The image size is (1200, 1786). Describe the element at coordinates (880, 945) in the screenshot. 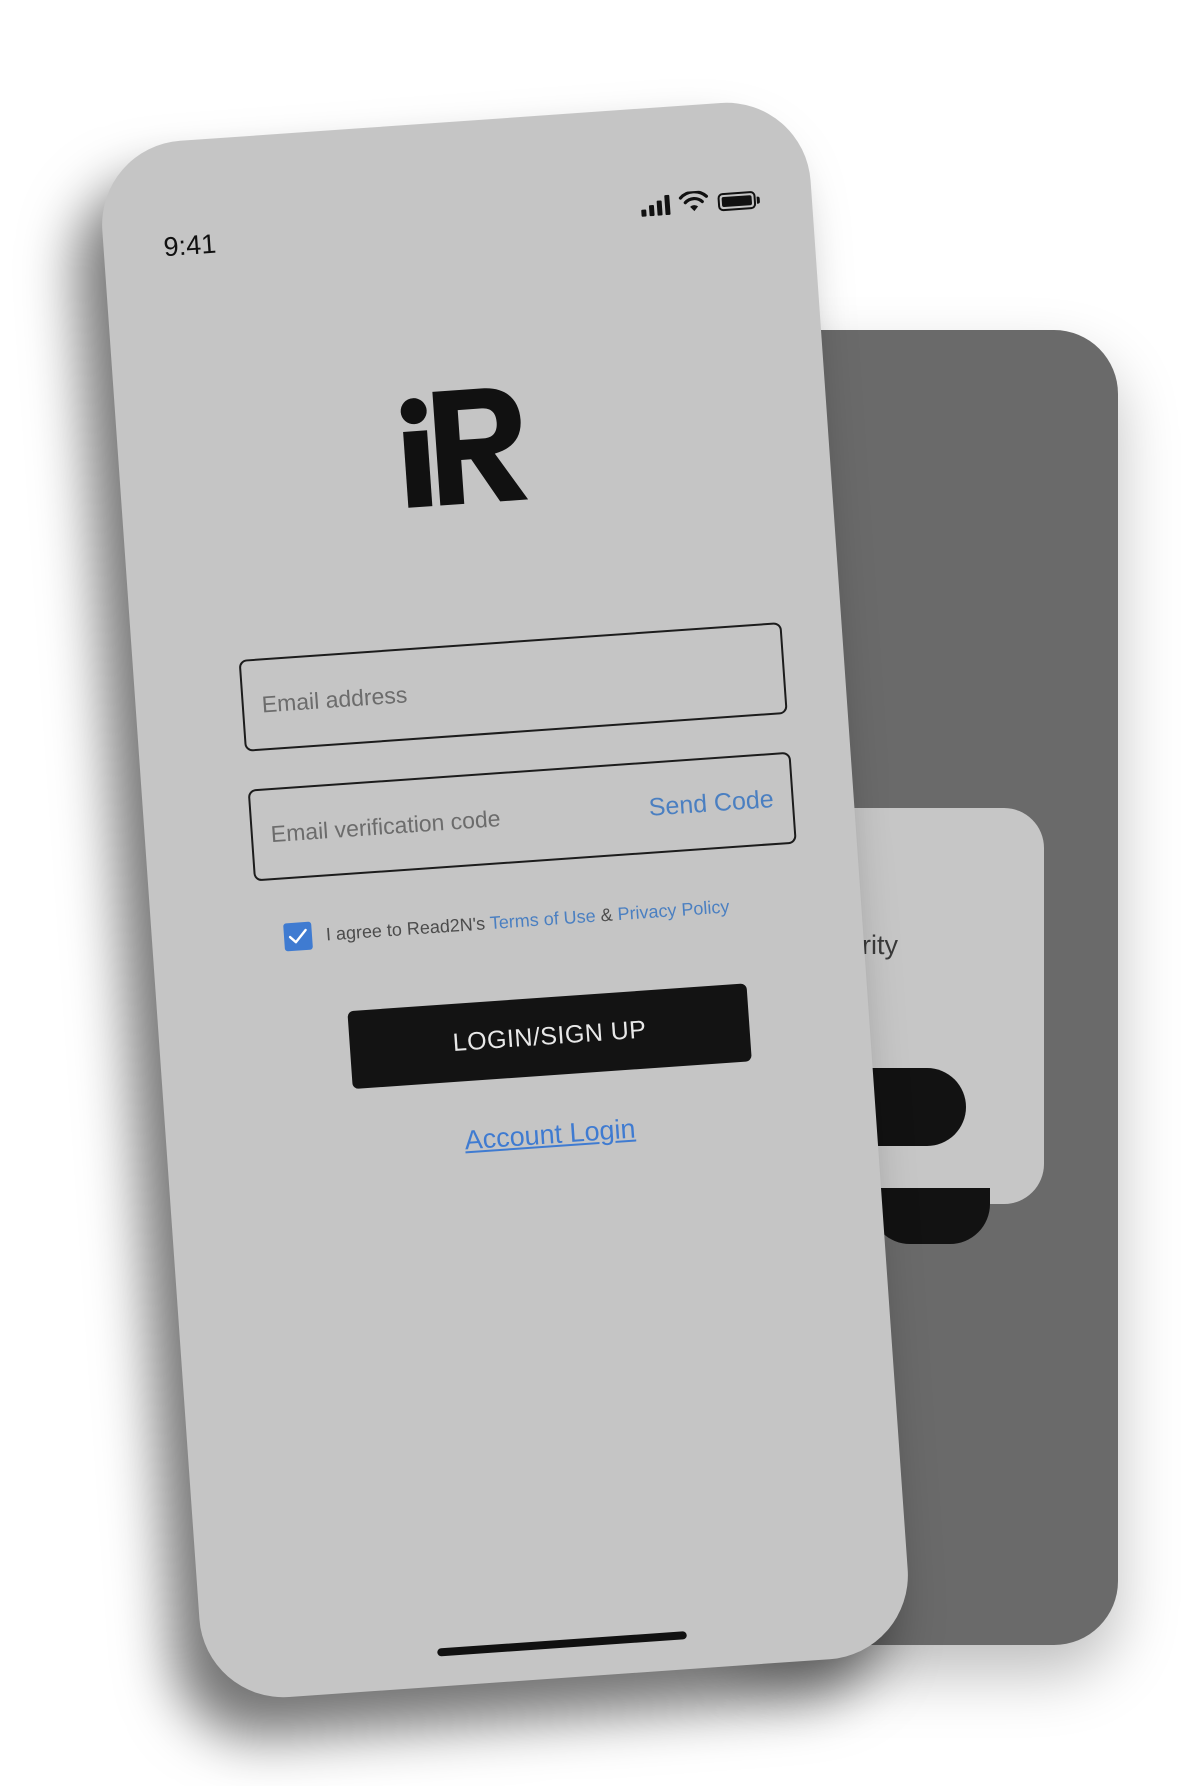

I see `background-dialog-text: rity` at that location.